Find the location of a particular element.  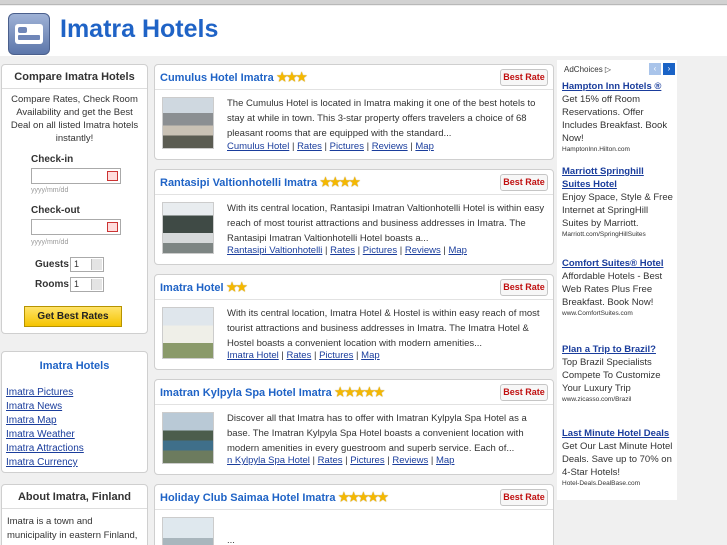

guests-value: 1 is located at coordinates (77, 264).